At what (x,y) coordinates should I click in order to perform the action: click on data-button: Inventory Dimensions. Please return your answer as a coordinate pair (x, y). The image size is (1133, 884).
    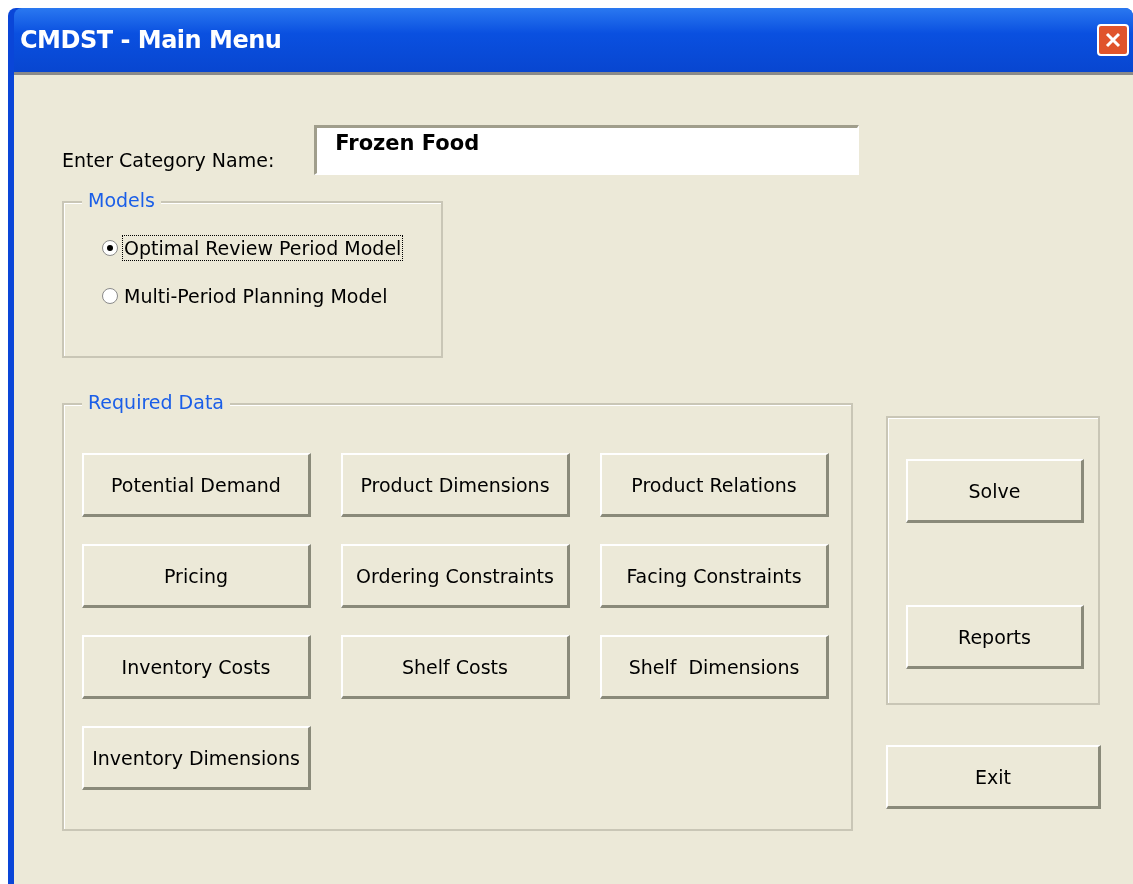
    Looking at the image, I should click on (196, 758).